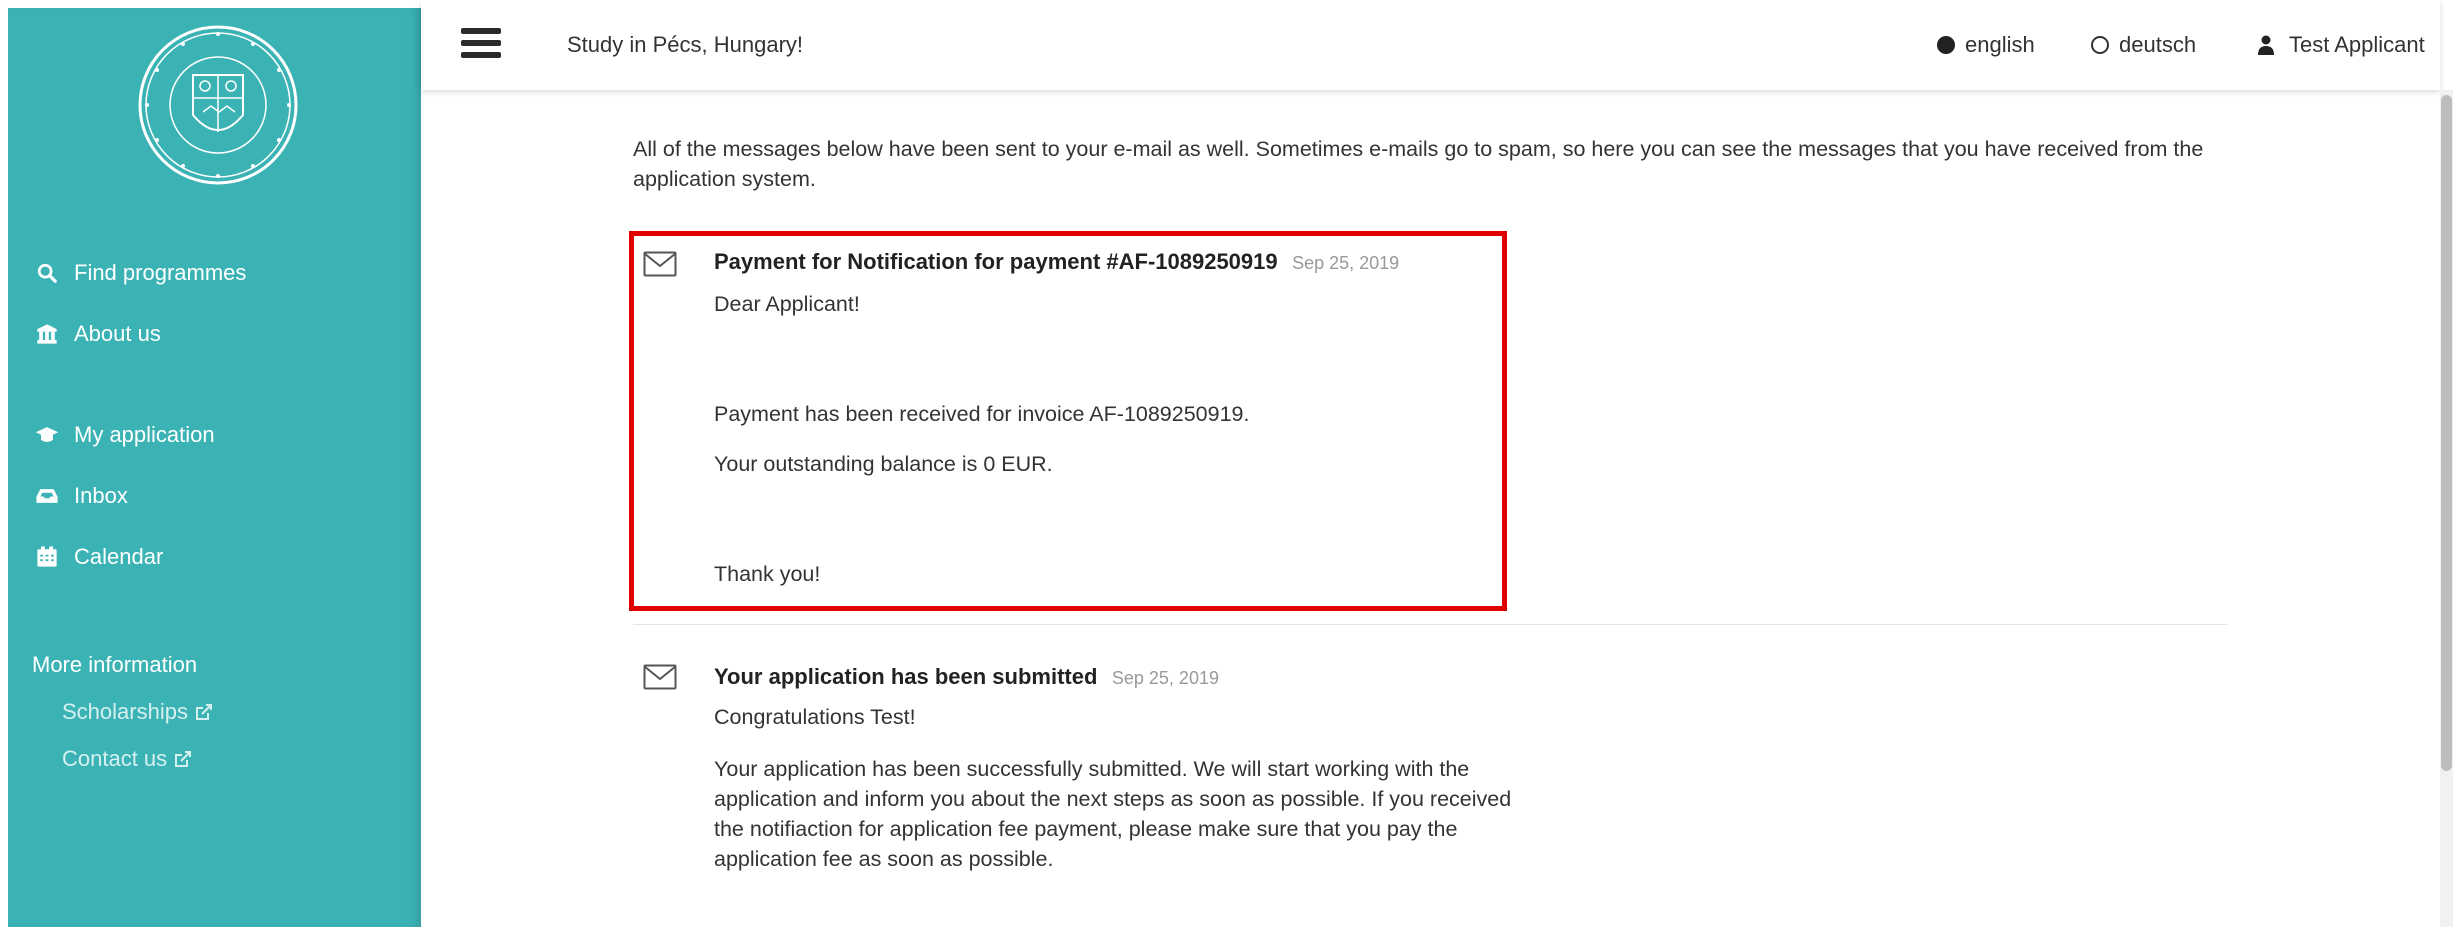 Image resolution: width=2453 pixels, height=927 pixels. I want to click on sidebar-item-label: Find programmes, so click(160, 272).